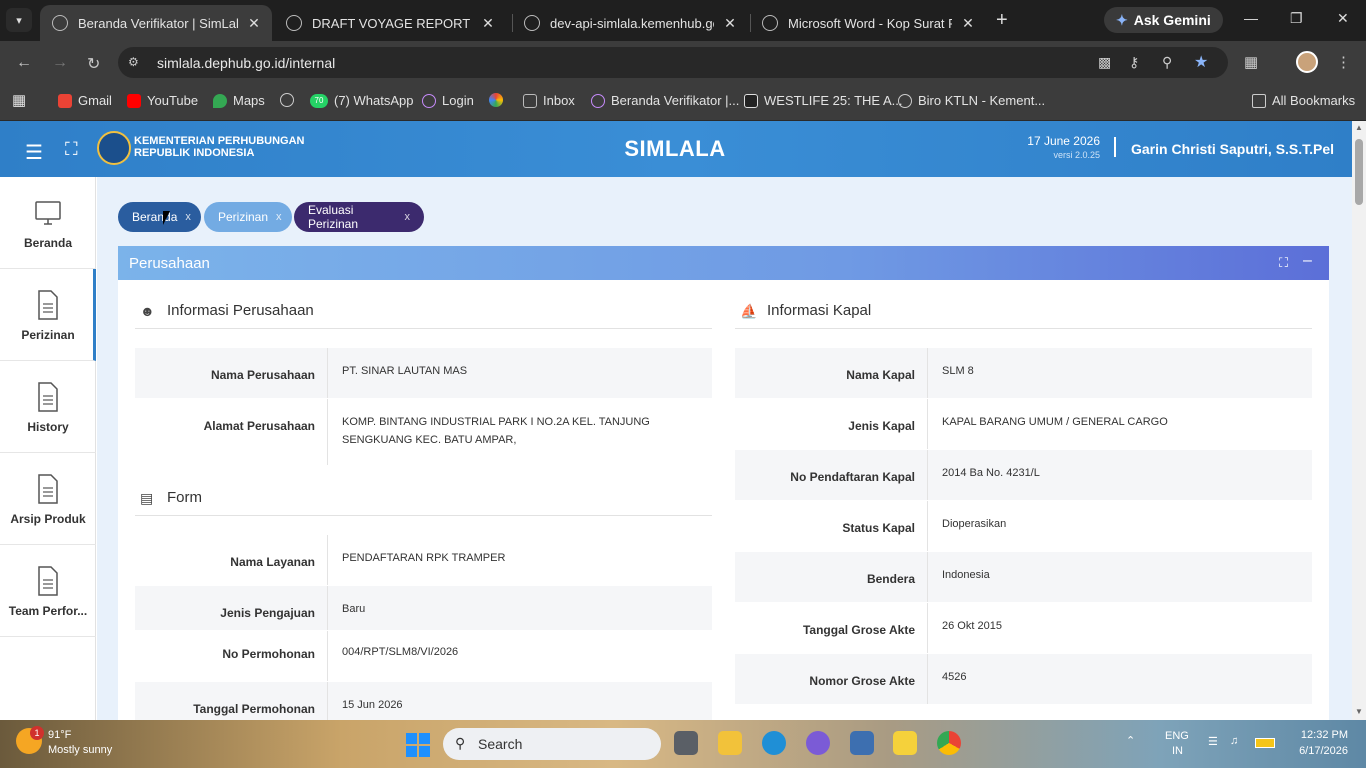 The height and width of the screenshot is (768, 1366). What do you see at coordinates (1283, 263) in the screenshot?
I see `card-fullscreen-icon: ⛶` at bounding box center [1283, 263].